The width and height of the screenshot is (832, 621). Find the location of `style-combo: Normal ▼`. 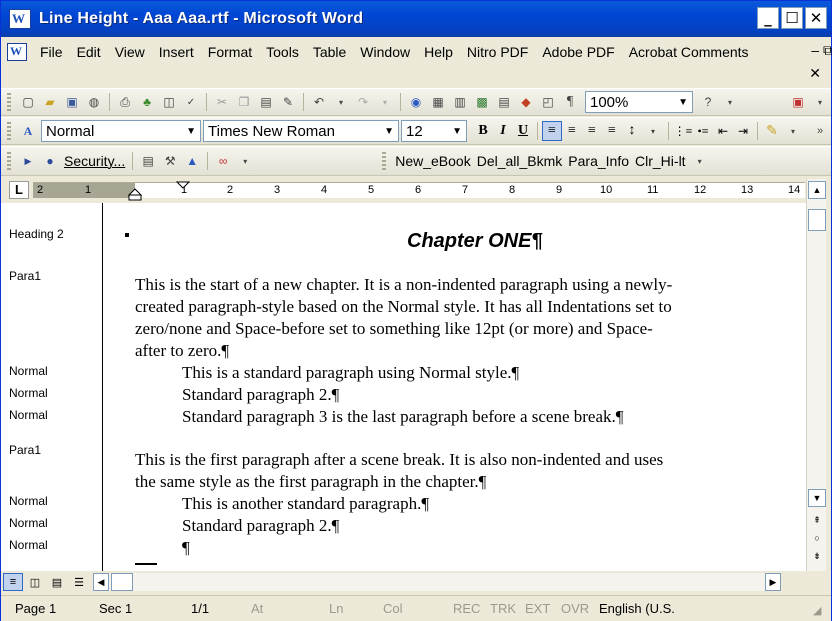

style-combo: Normal ▼ is located at coordinates (121, 131).